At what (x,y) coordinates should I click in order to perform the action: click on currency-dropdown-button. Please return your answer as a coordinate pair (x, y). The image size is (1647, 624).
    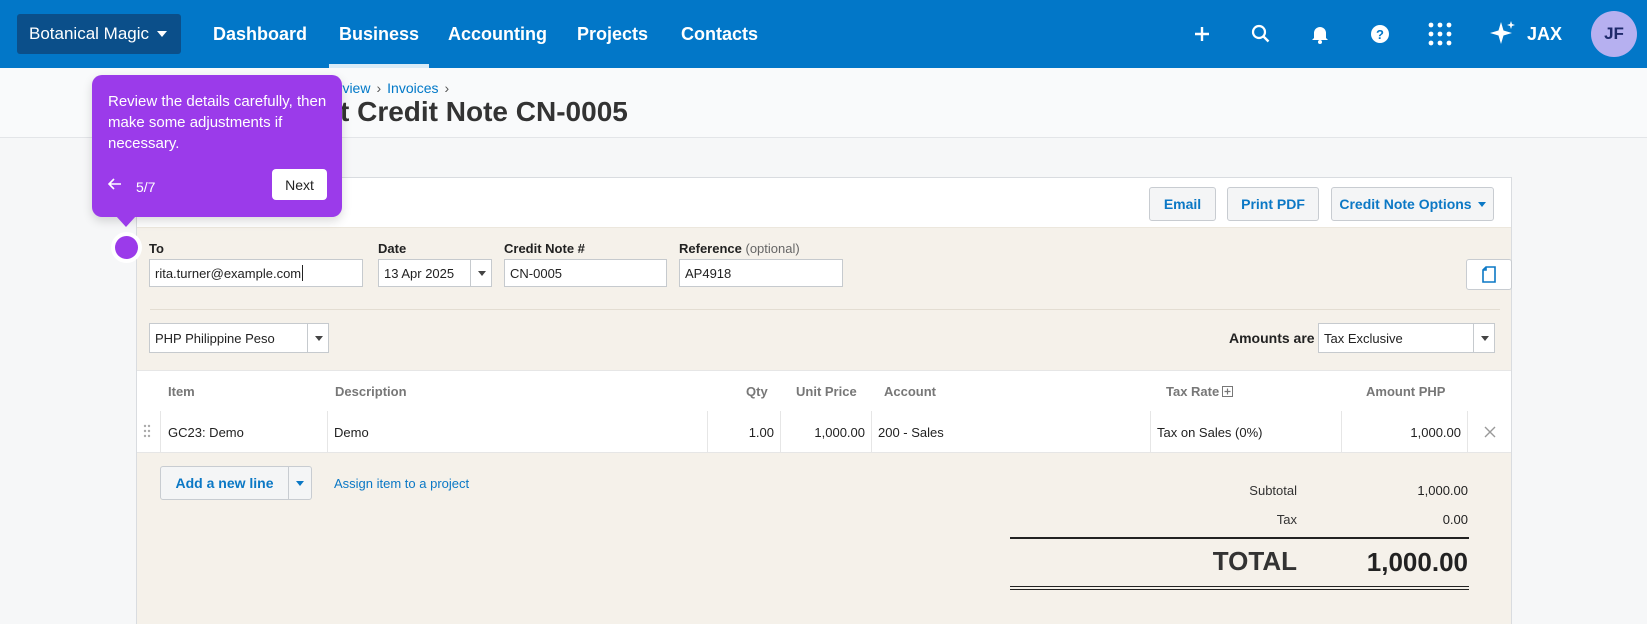
    Looking at the image, I should click on (318, 338).